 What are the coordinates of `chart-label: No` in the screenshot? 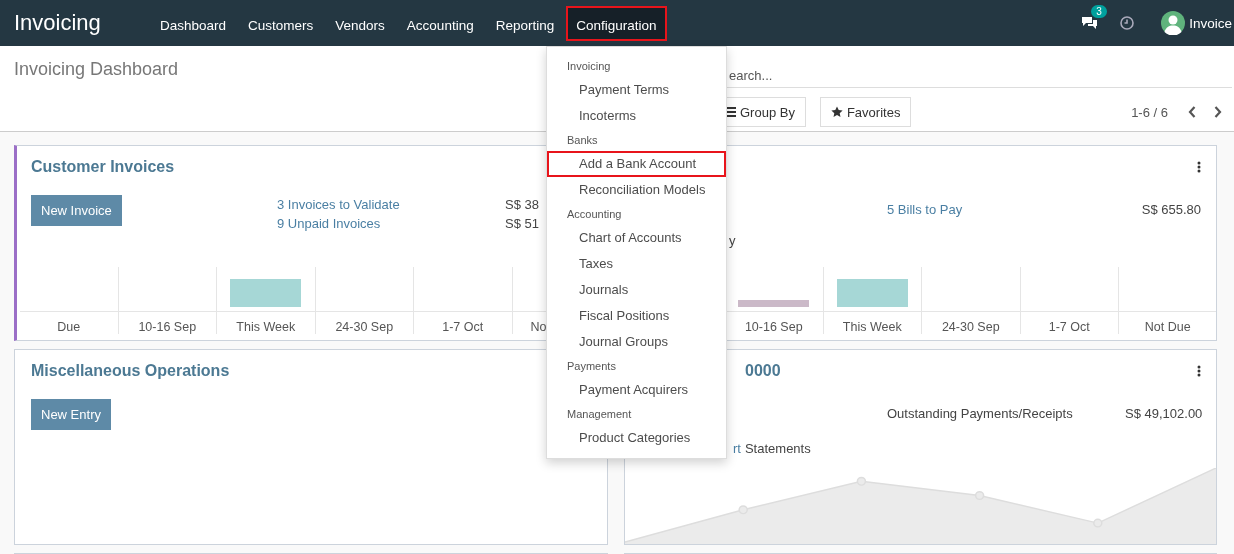 It's located at (538, 326).